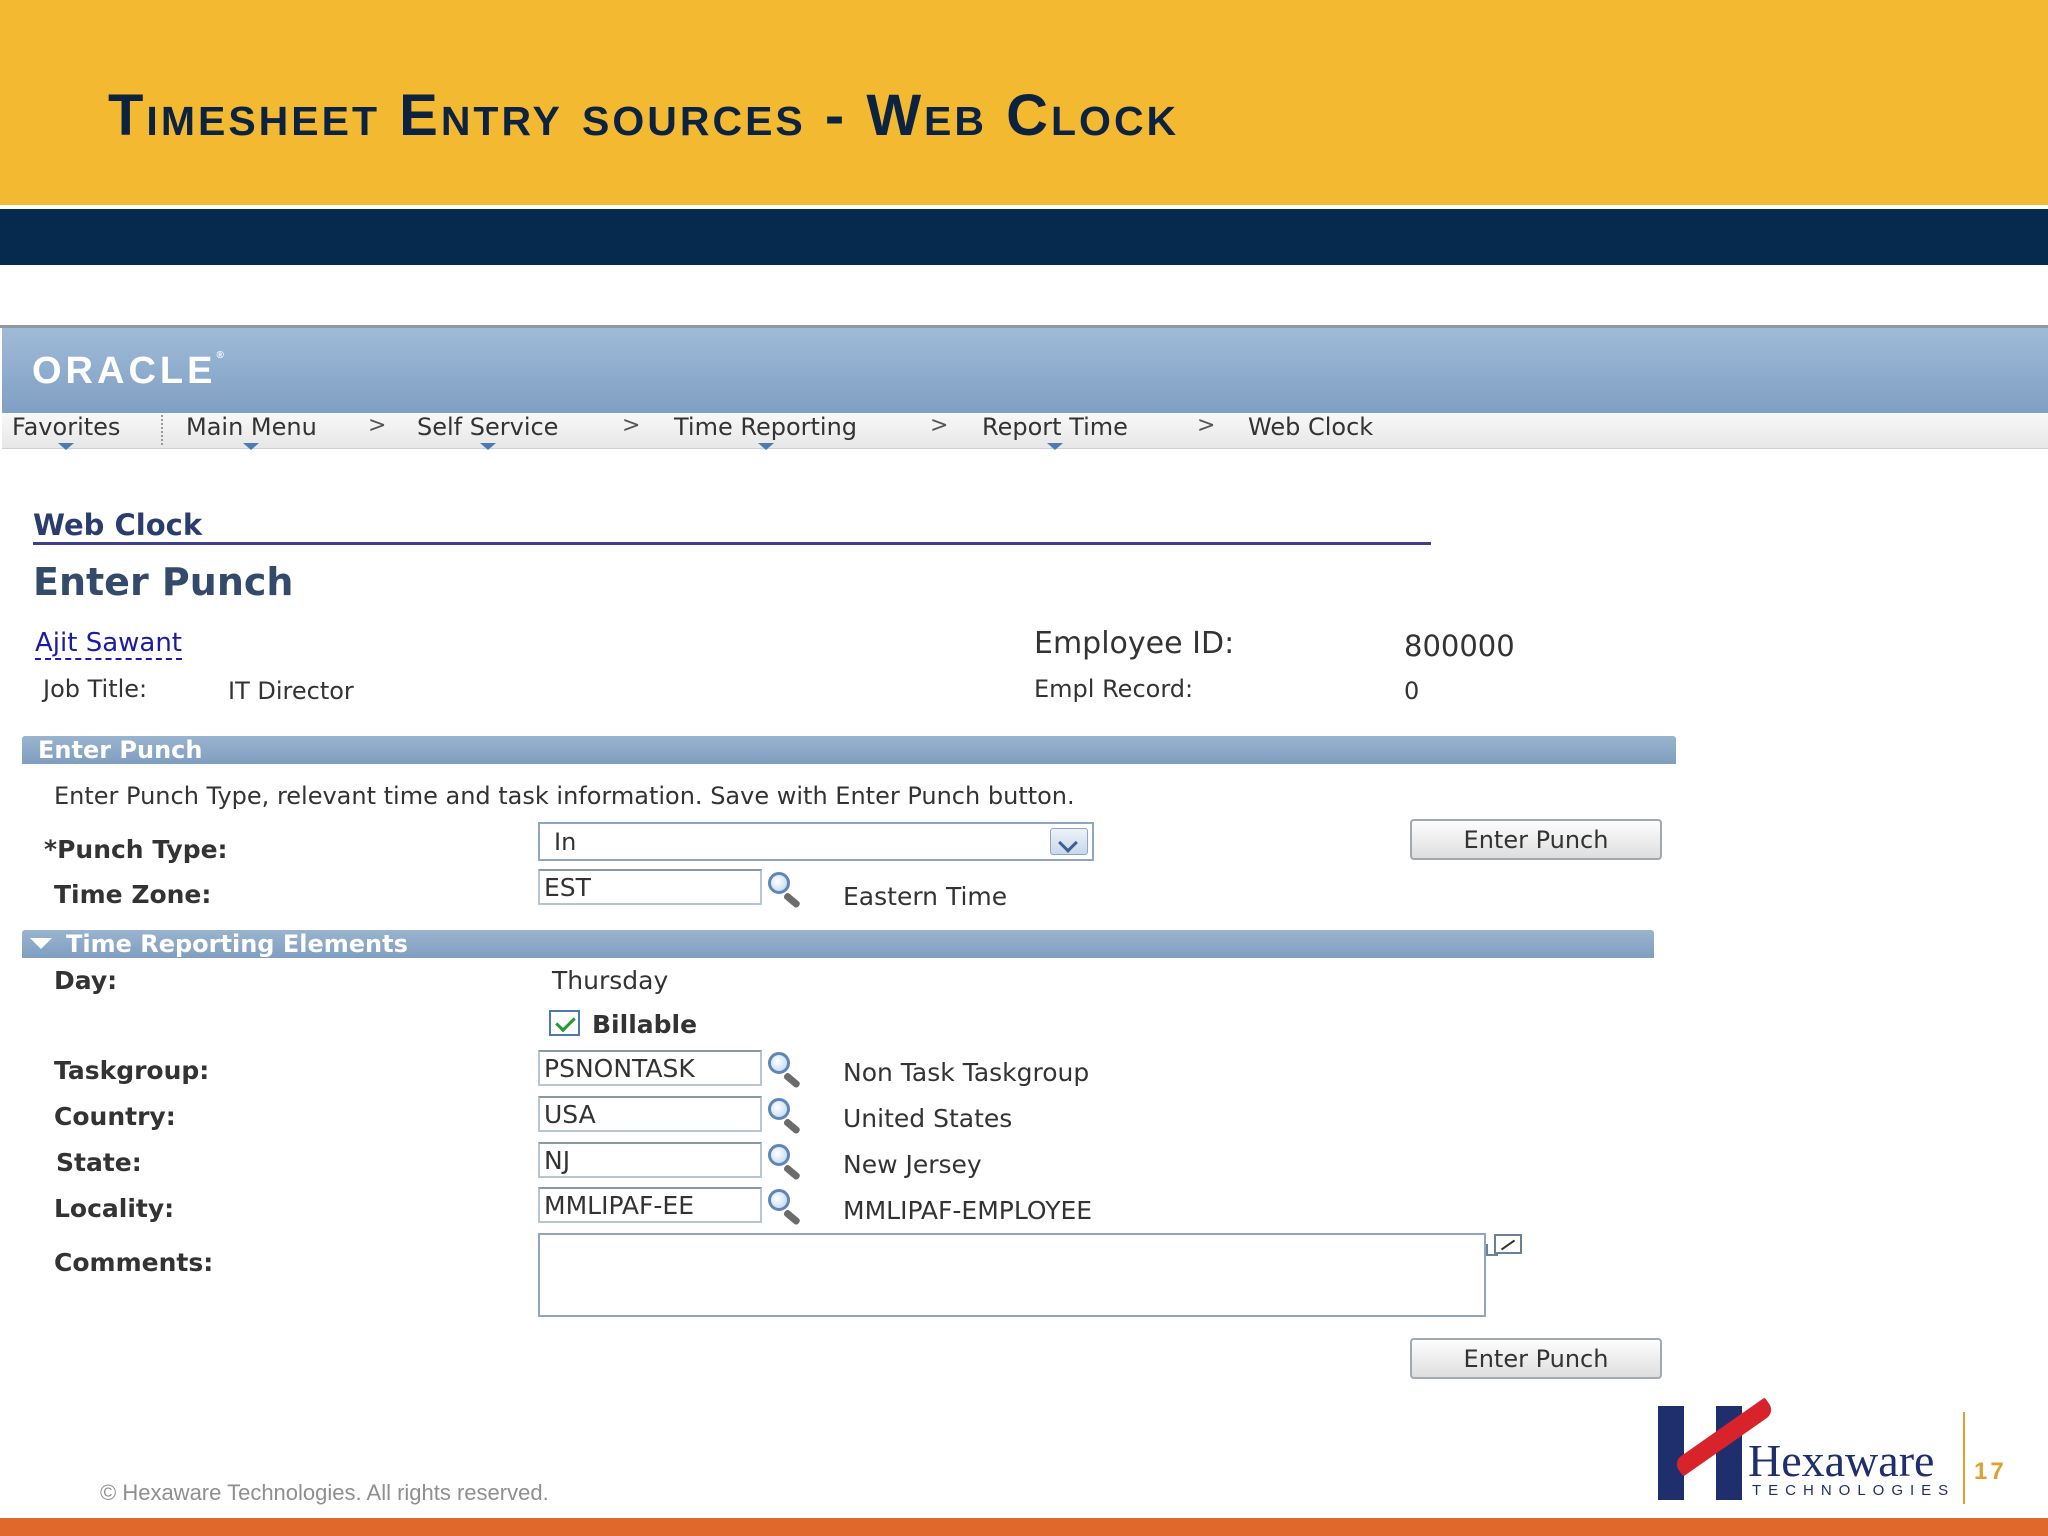 The width and height of the screenshot is (2048, 1536). What do you see at coordinates (99, 1162) in the screenshot?
I see `state-label: State:` at bounding box center [99, 1162].